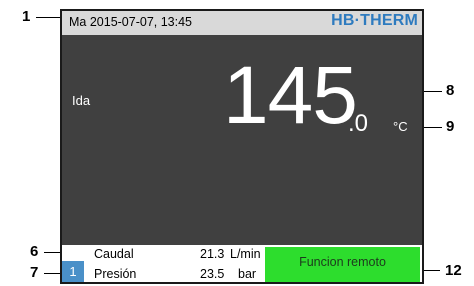 The height and width of the screenshot is (286, 474). What do you see at coordinates (73, 271) in the screenshot?
I see `page-indicator: 1` at bounding box center [73, 271].